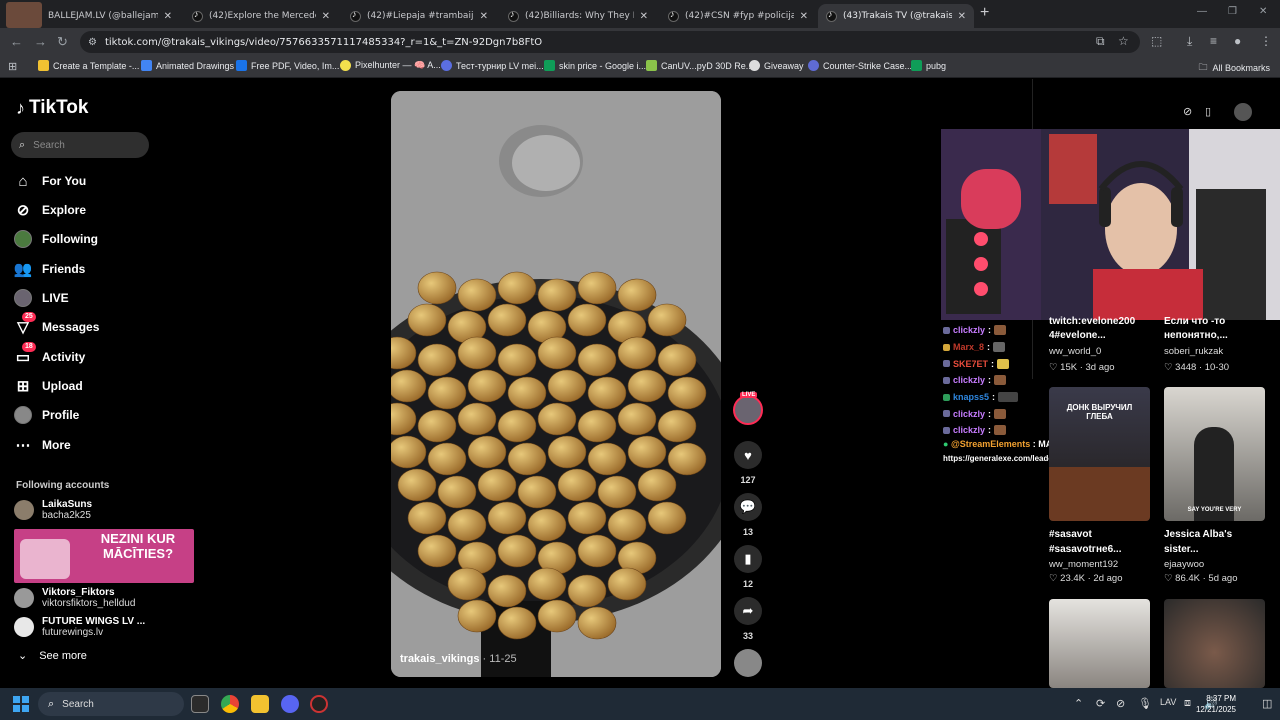 The height and width of the screenshot is (720, 1280). I want to click on discord-icon, so click(290, 704).